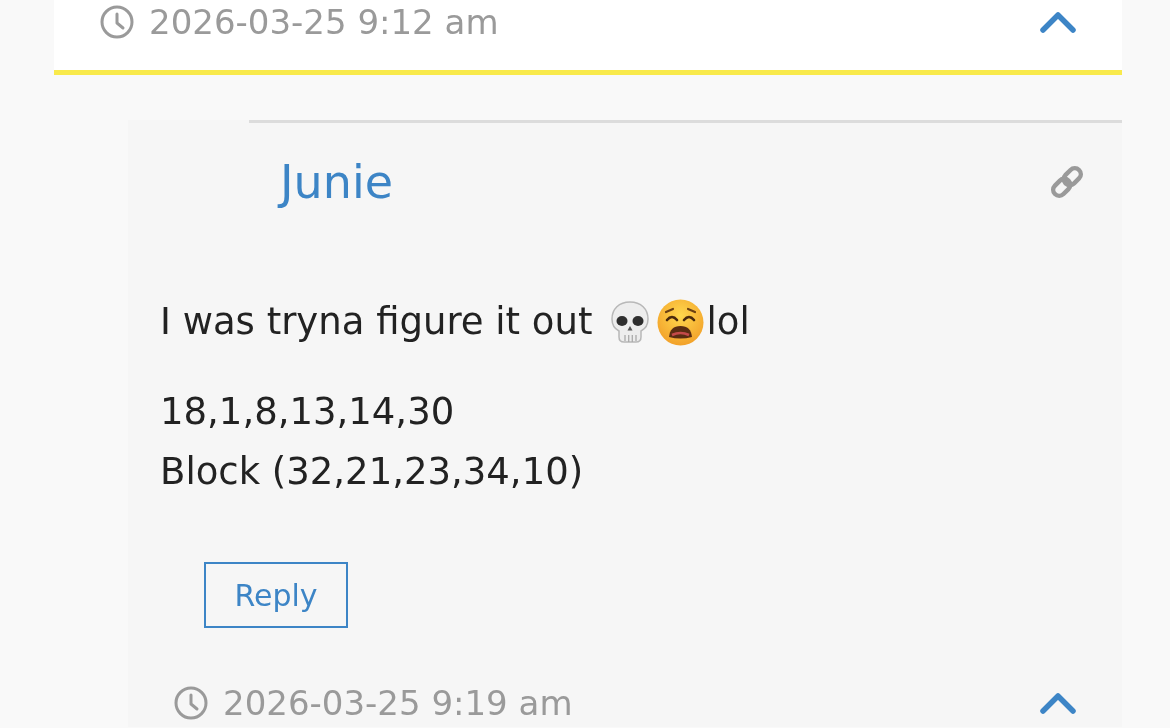  Describe the element at coordinates (307, 412) in the screenshot. I see `comment-text: 18,1,8,13,14,30` at that location.